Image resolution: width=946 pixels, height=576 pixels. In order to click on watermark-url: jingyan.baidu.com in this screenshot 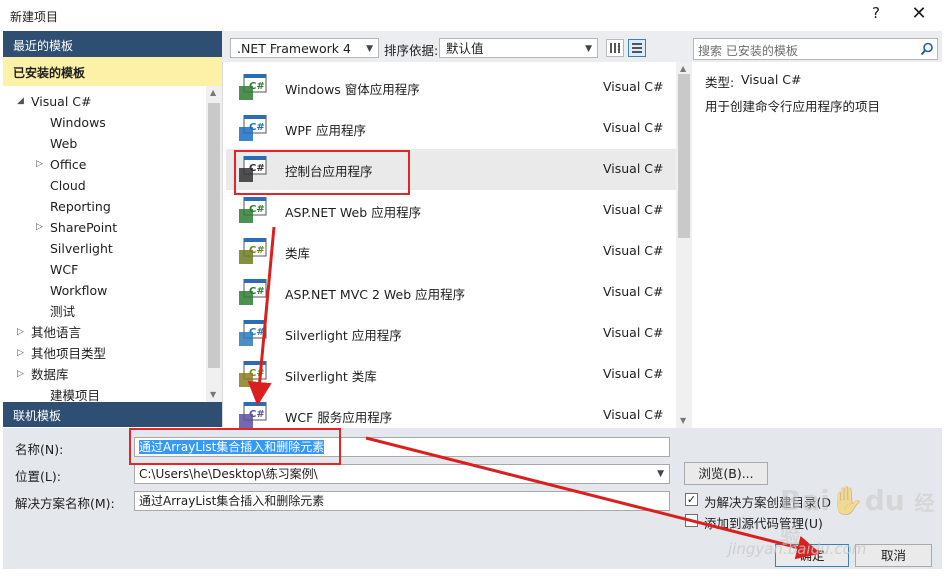, I will do `click(797, 549)`.